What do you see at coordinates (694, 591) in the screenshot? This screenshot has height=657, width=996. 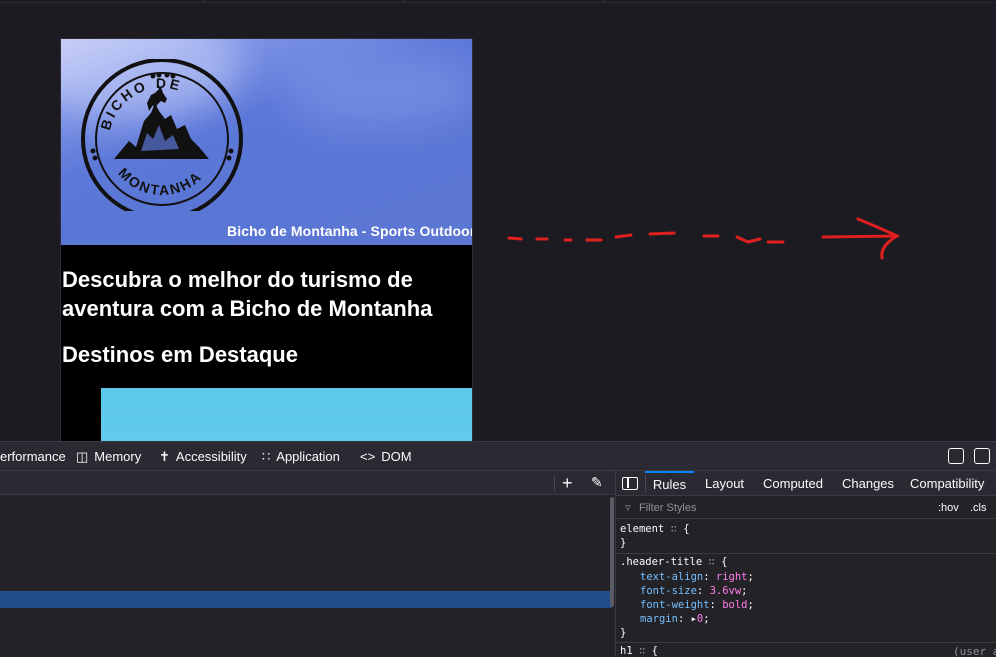 I see `declaration-font-size: font-size: 3.6vw;` at bounding box center [694, 591].